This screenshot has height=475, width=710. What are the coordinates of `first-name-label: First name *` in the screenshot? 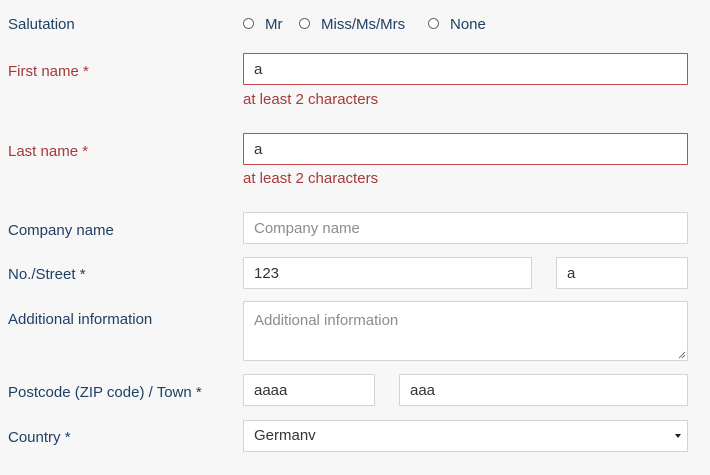 It's located at (48, 71).